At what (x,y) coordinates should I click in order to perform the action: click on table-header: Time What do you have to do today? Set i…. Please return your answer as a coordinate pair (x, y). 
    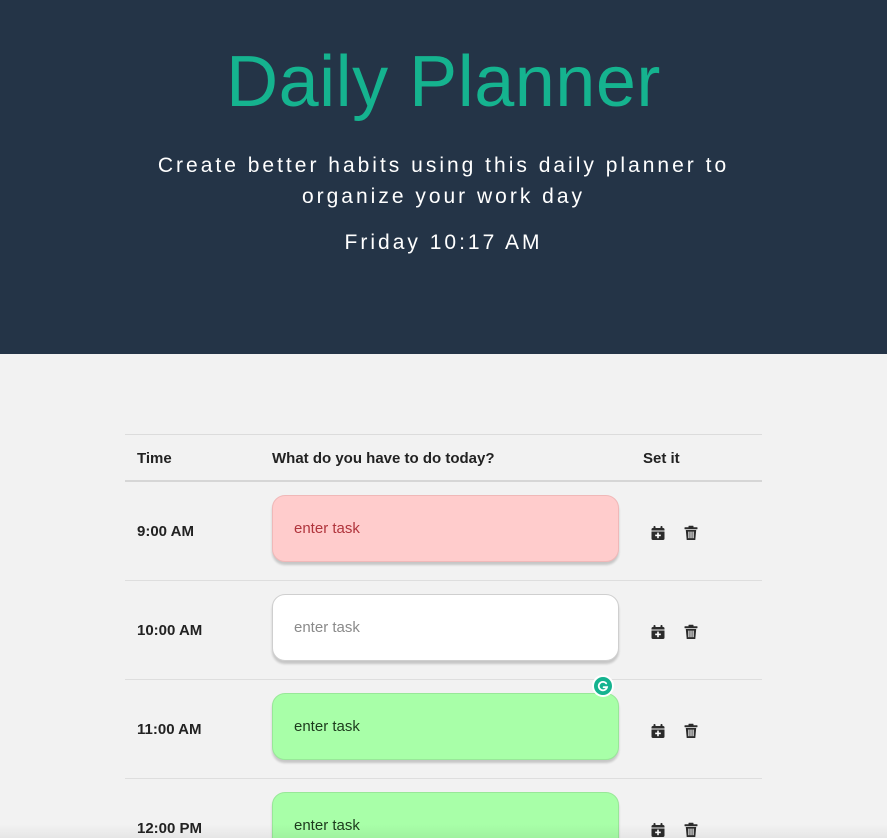
    Looking at the image, I should click on (443, 458).